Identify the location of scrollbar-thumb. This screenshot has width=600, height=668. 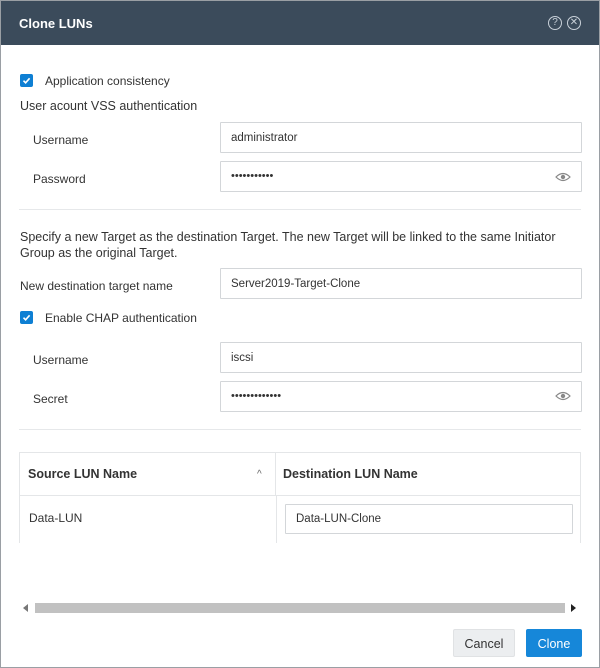
(300, 608).